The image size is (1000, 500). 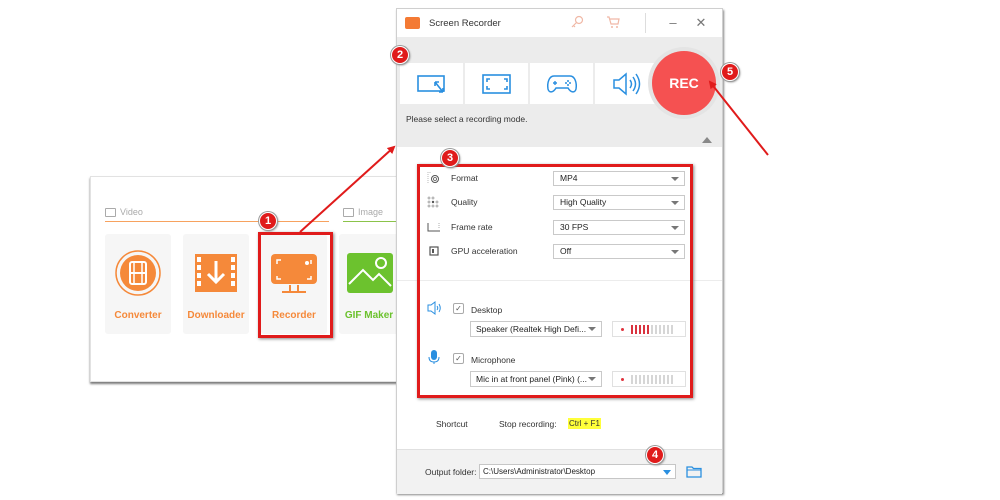 I want to click on tool-gif-maker: GIF Maker, so click(x=369, y=284).